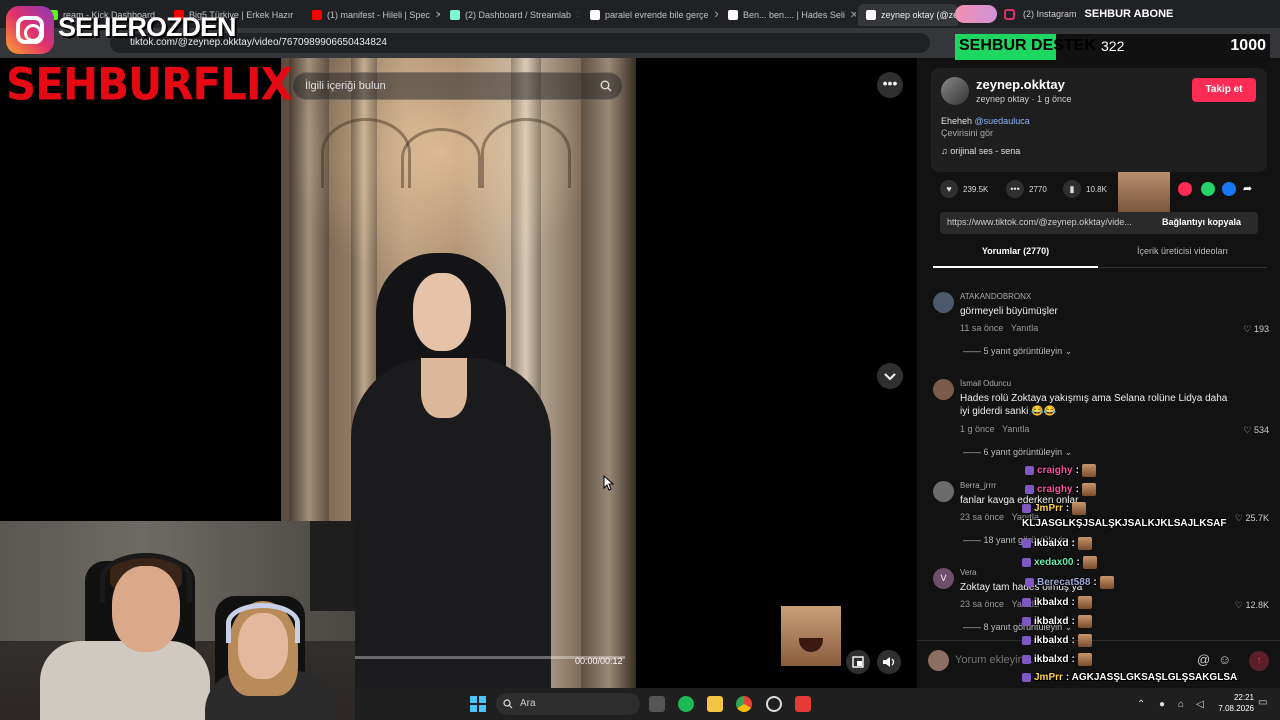  I want to click on chat-text: : AGKJASŞLGKSAŞLGLŞSAKGLSA, so click(1151, 677).